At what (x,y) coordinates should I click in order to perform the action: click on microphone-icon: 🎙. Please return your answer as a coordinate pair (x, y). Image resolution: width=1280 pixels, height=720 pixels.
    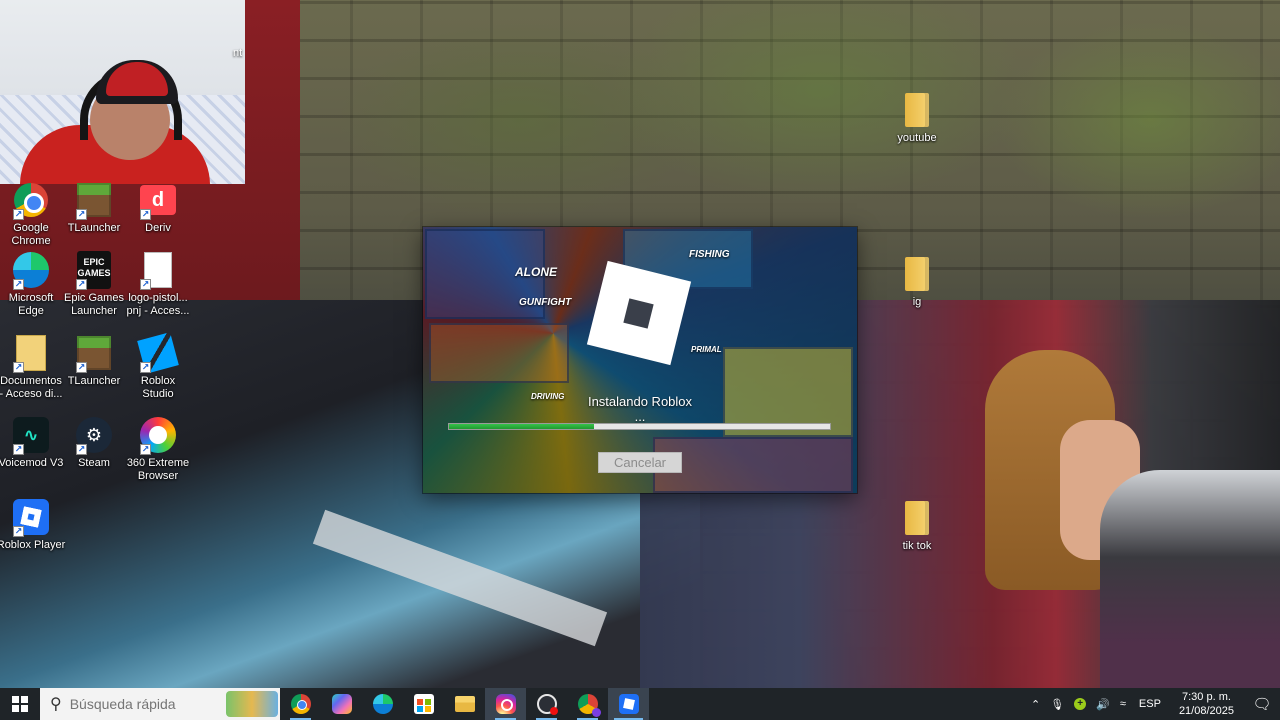
    Looking at the image, I should click on (1057, 704).